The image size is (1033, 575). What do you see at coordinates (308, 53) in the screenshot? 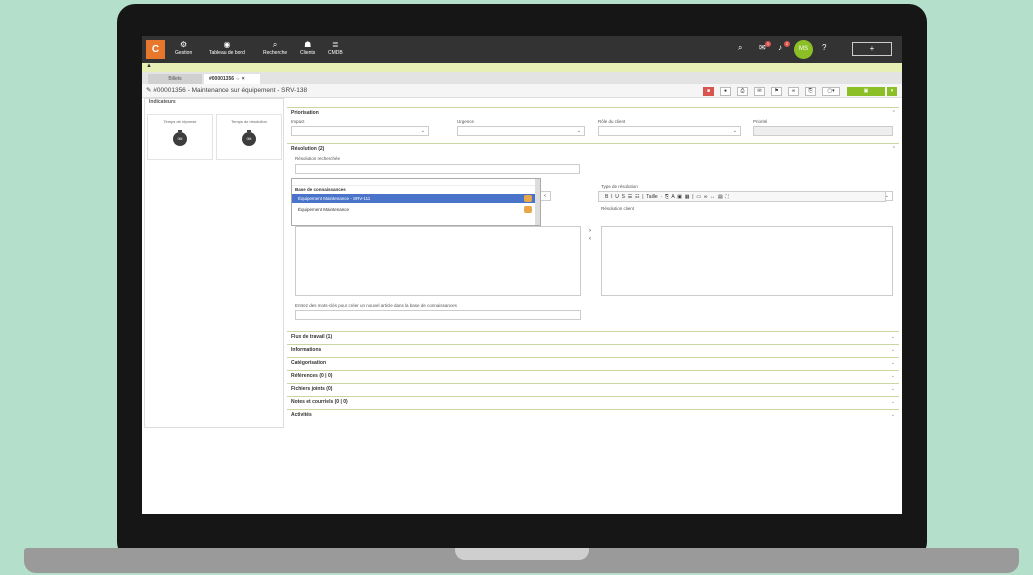
I see `nav-label: Clients` at bounding box center [308, 53].